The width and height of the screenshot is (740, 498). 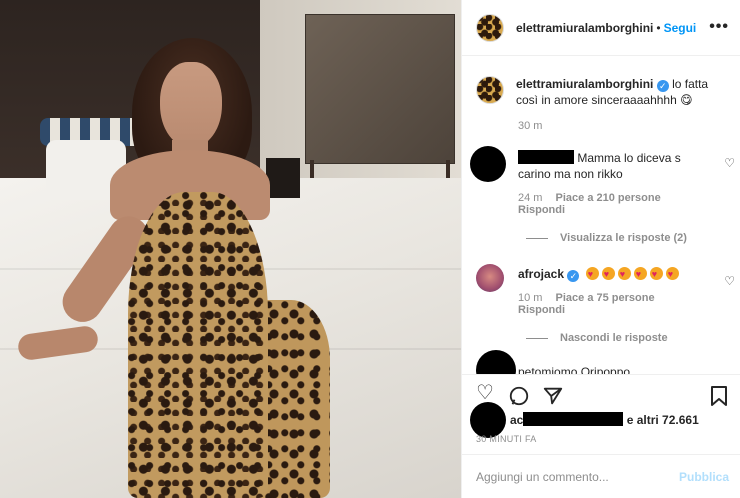 I want to click on author-username: elettramiuralamborghini, so click(x=584, y=28).